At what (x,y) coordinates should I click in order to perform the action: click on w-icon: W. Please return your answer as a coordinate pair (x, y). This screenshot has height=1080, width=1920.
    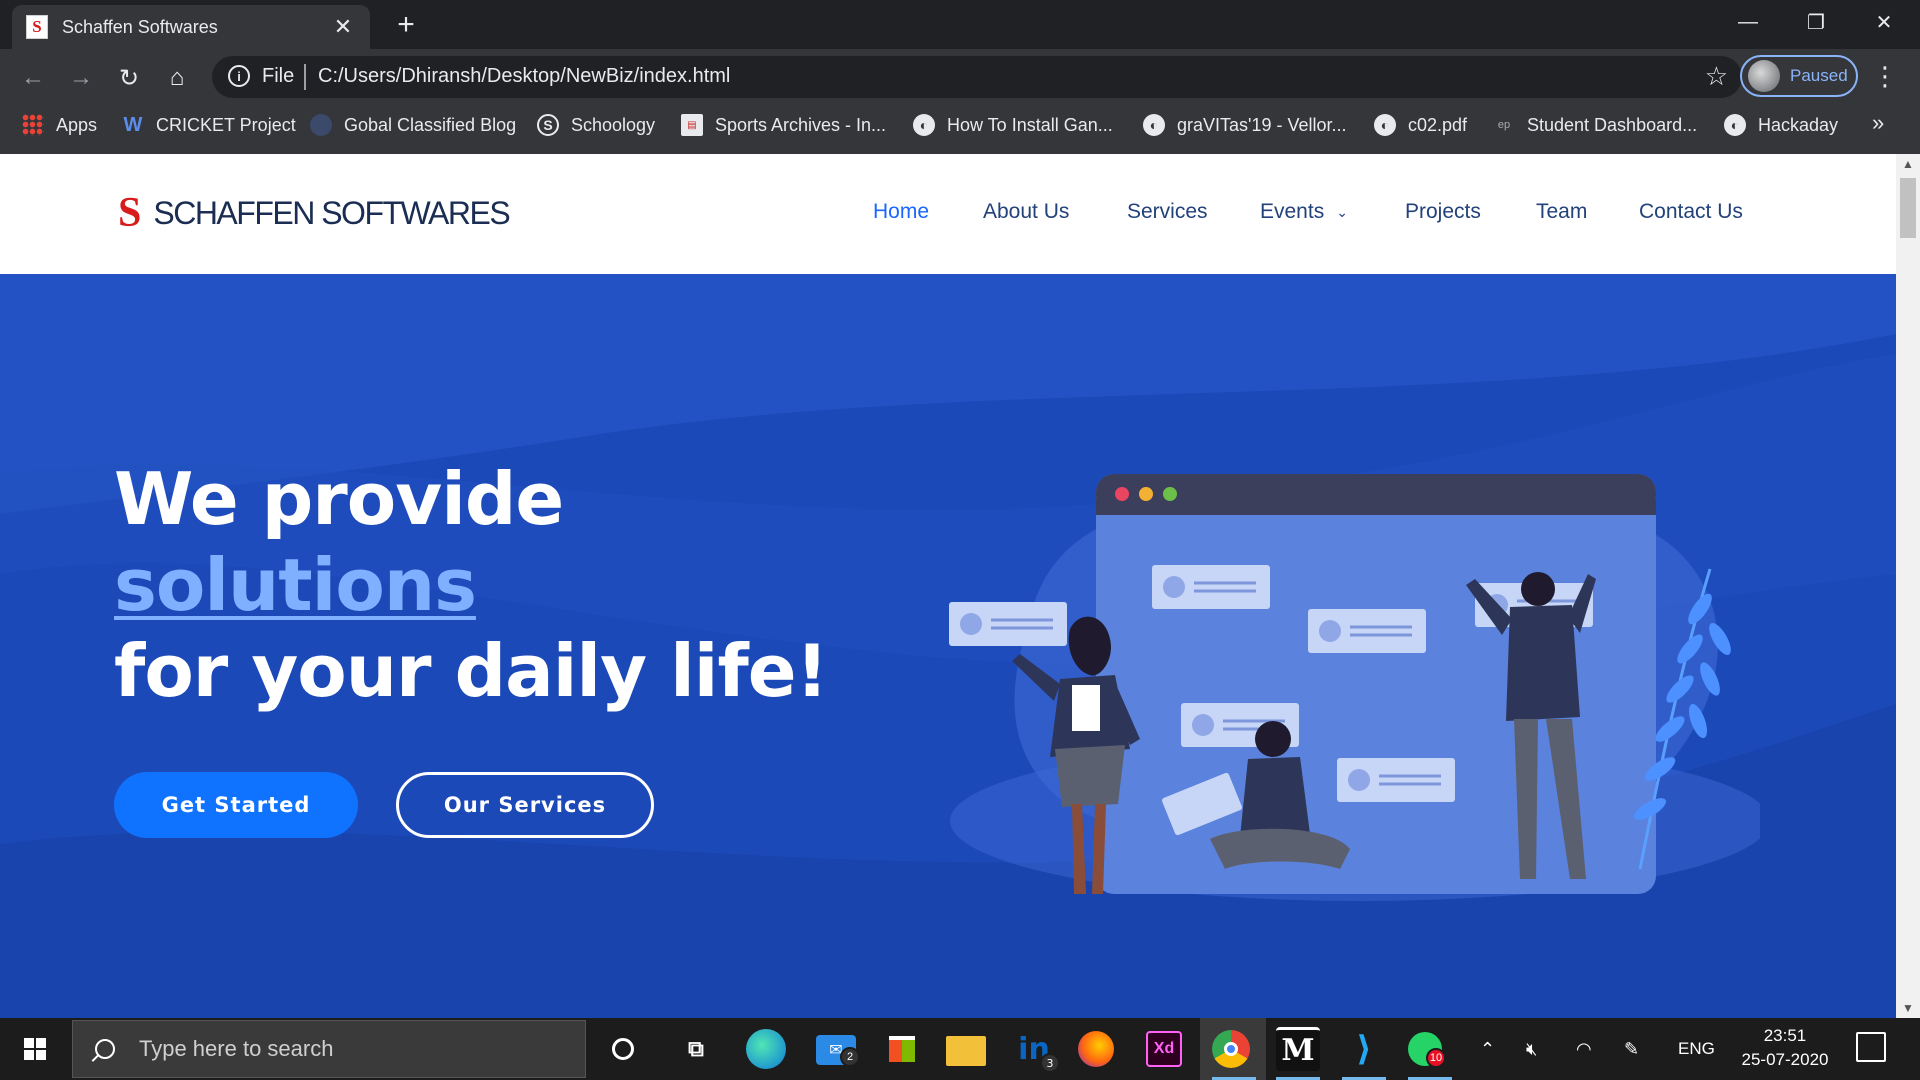
    Looking at the image, I should click on (133, 124).